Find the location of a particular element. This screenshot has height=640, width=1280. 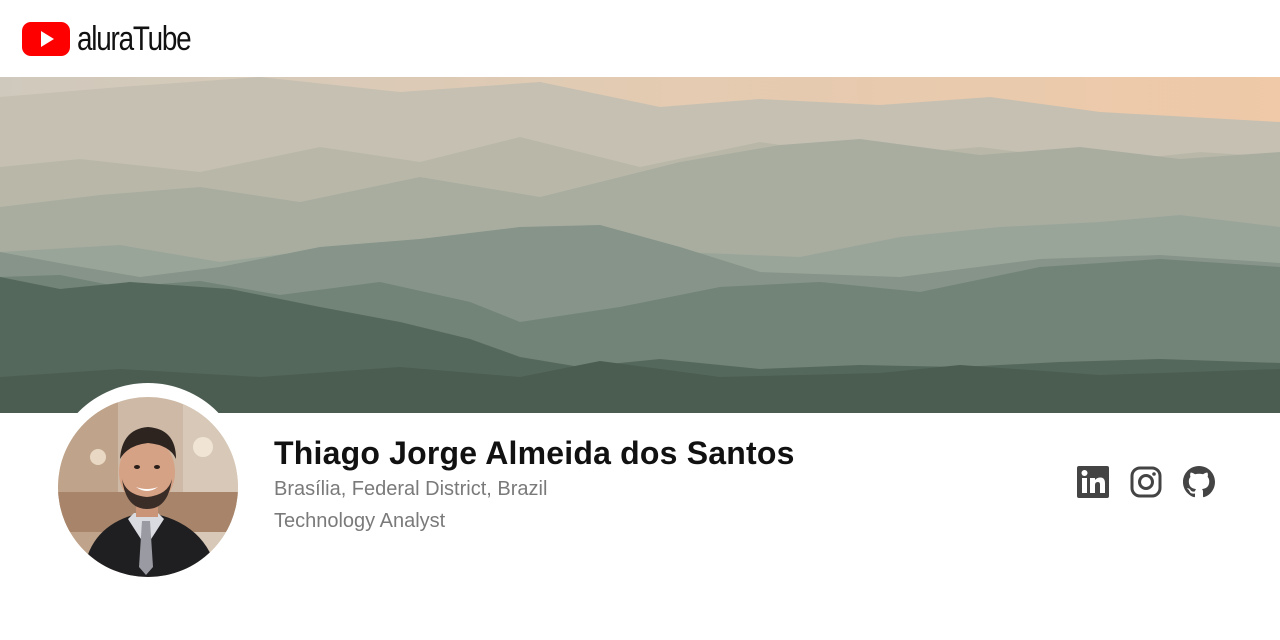

brand-name: aluraTube is located at coordinates (134, 38).